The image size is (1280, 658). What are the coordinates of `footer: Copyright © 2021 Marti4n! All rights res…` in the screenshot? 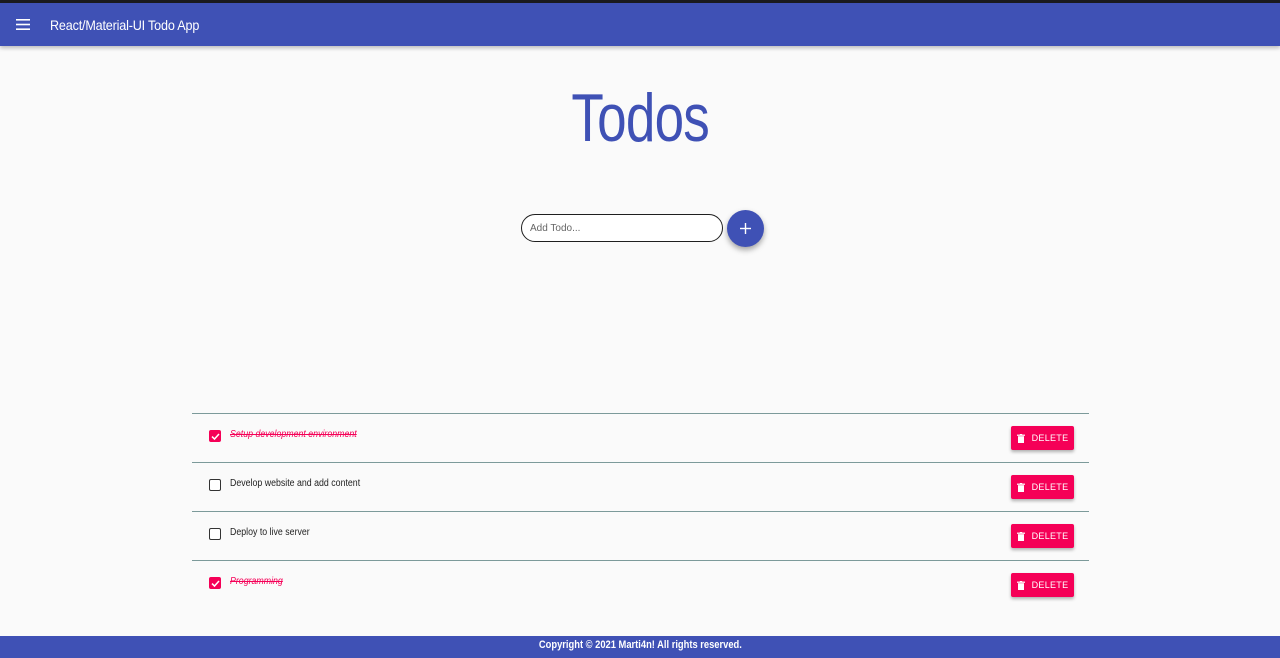 It's located at (640, 647).